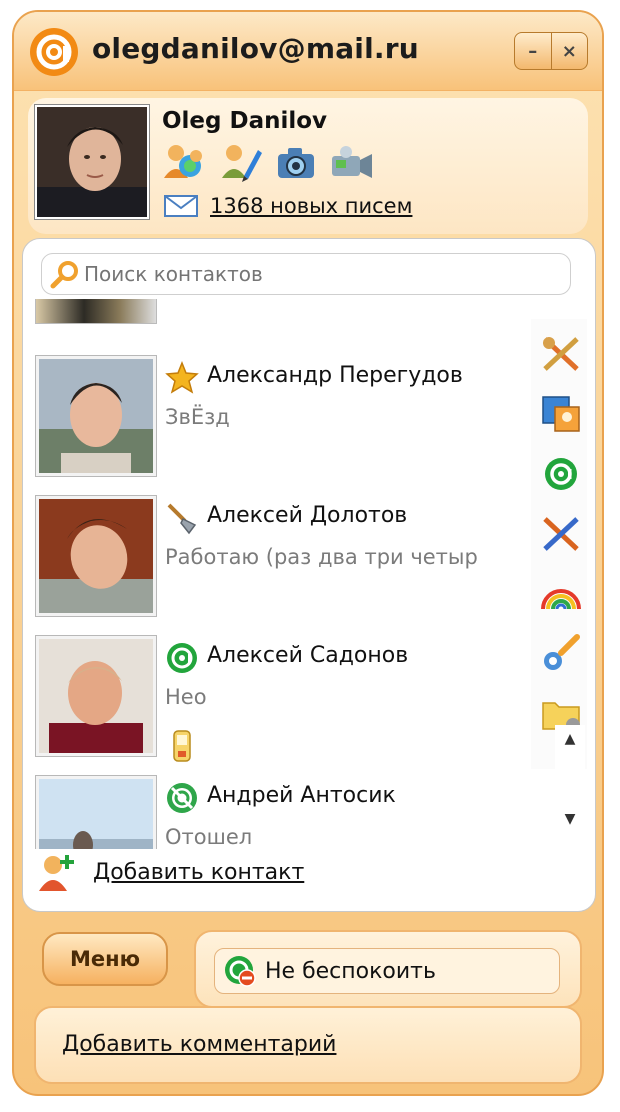 This screenshot has width=620, height=1112. What do you see at coordinates (350, 971) in the screenshot?
I see `status-label: Не беспокоить` at bounding box center [350, 971].